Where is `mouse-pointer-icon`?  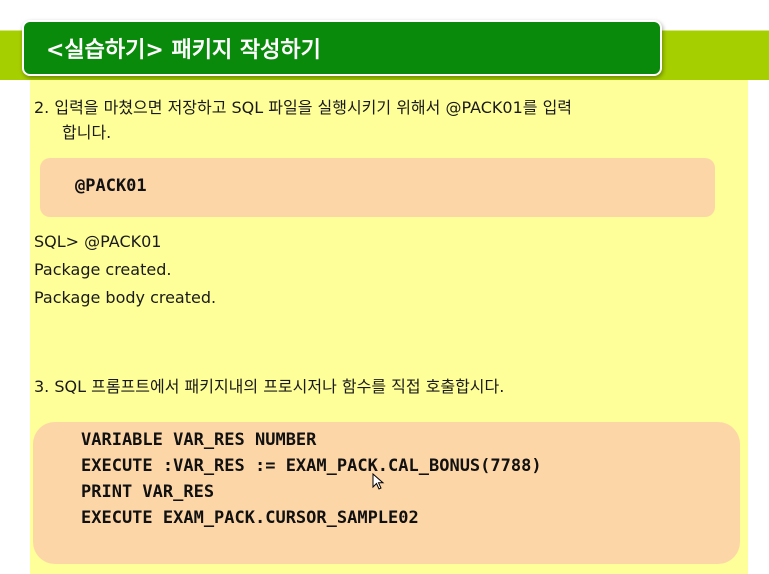
mouse-pointer-icon is located at coordinates (378, 481).